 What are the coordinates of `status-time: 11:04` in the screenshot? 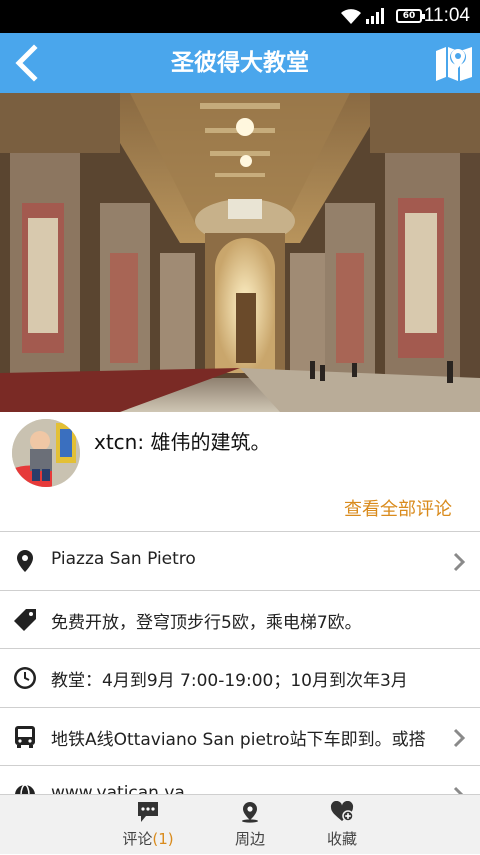 It's located at (446, 15).